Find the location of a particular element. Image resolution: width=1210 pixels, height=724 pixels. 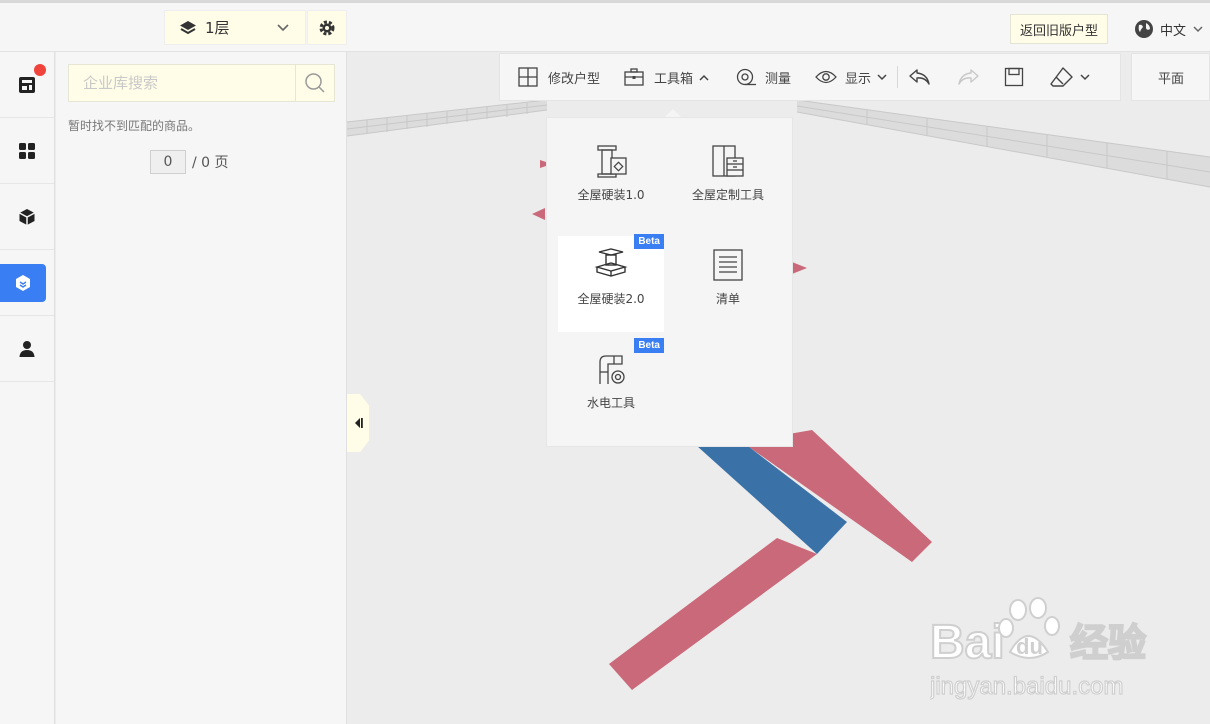

display-button: 显示 is located at coordinates (851, 77).